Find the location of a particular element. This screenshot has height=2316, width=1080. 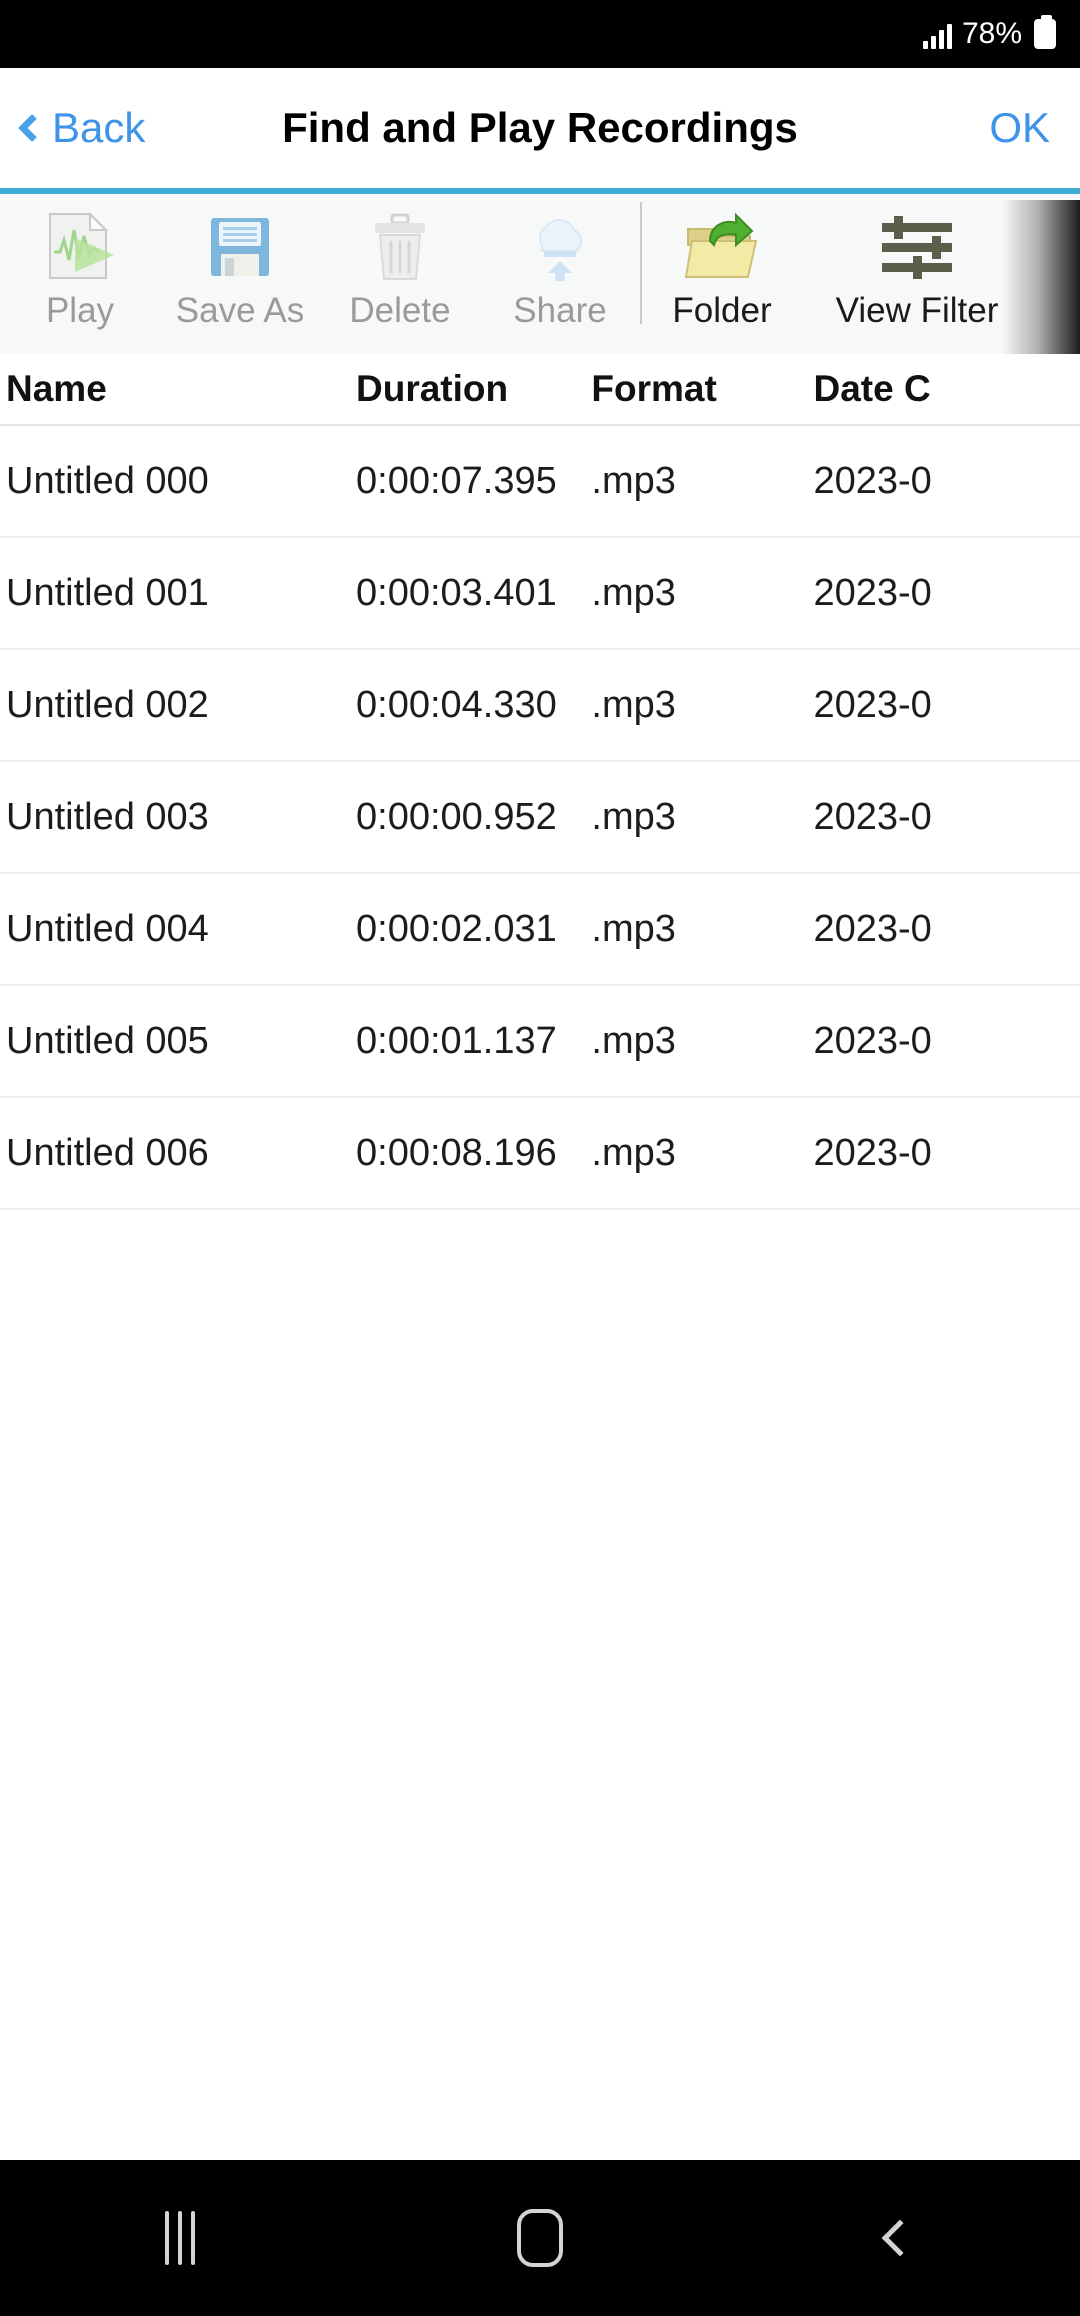

table-row: Untitled 006 0:00:08.196 .mp3 2023-0 is located at coordinates (540, 1154).